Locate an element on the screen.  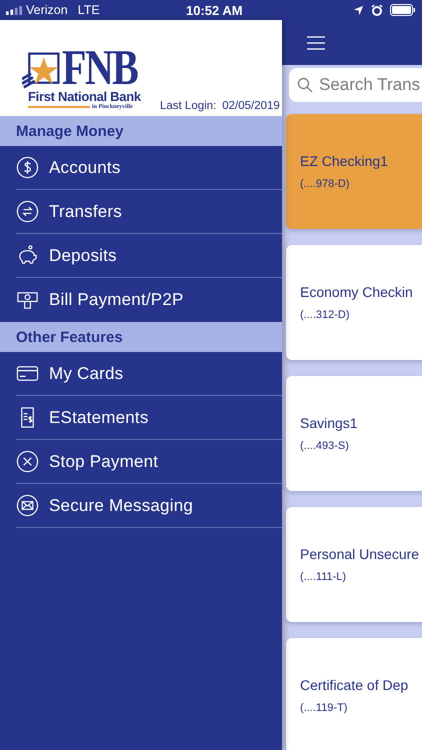
account-card: Savings1 (....493-S) is located at coordinates (354, 433).